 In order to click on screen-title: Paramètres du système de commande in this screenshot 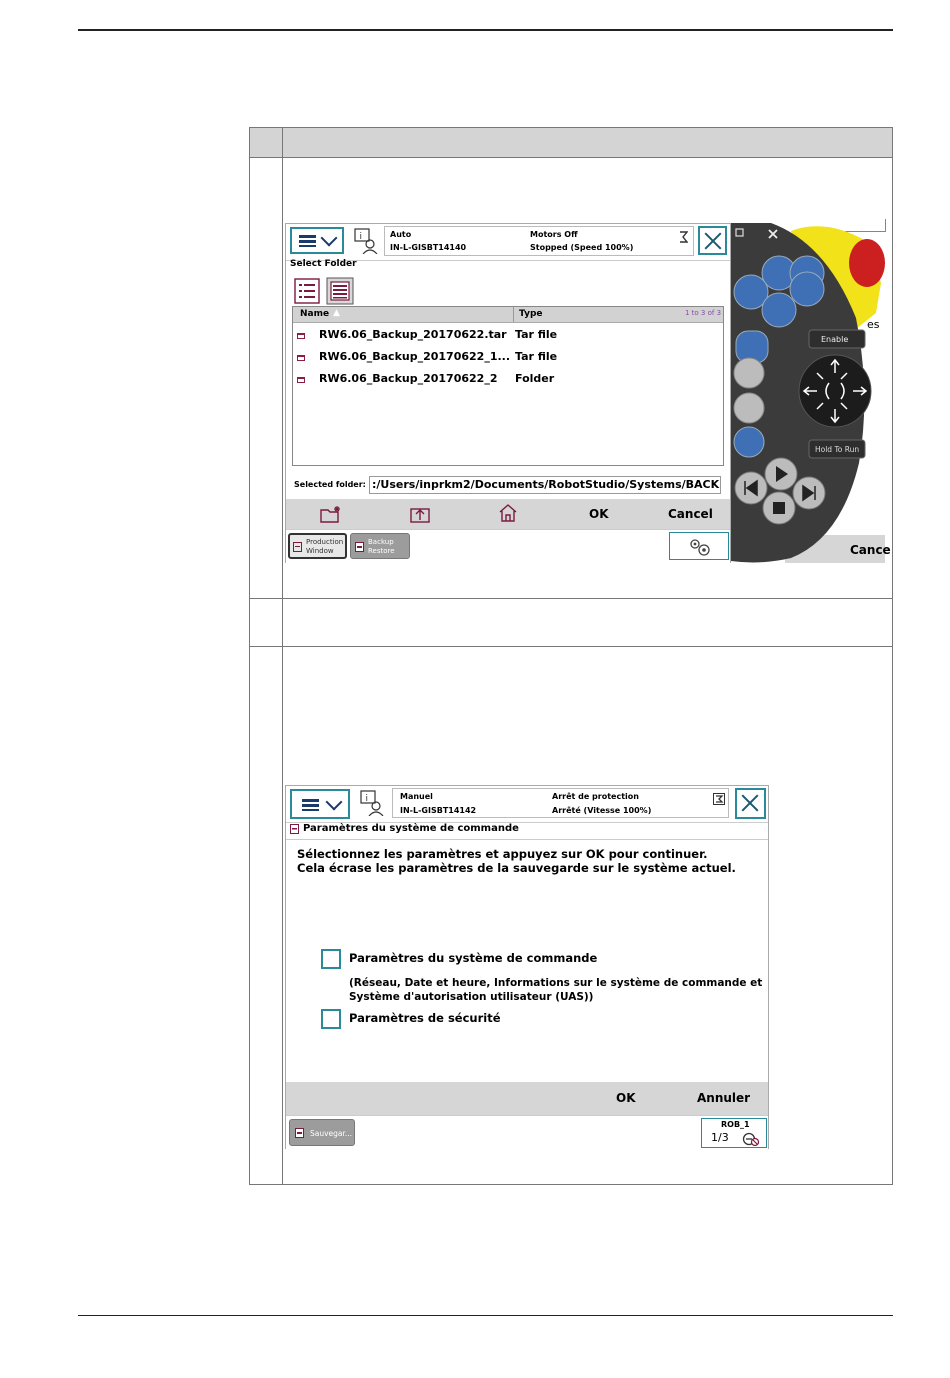, I will do `click(411, 828)`.